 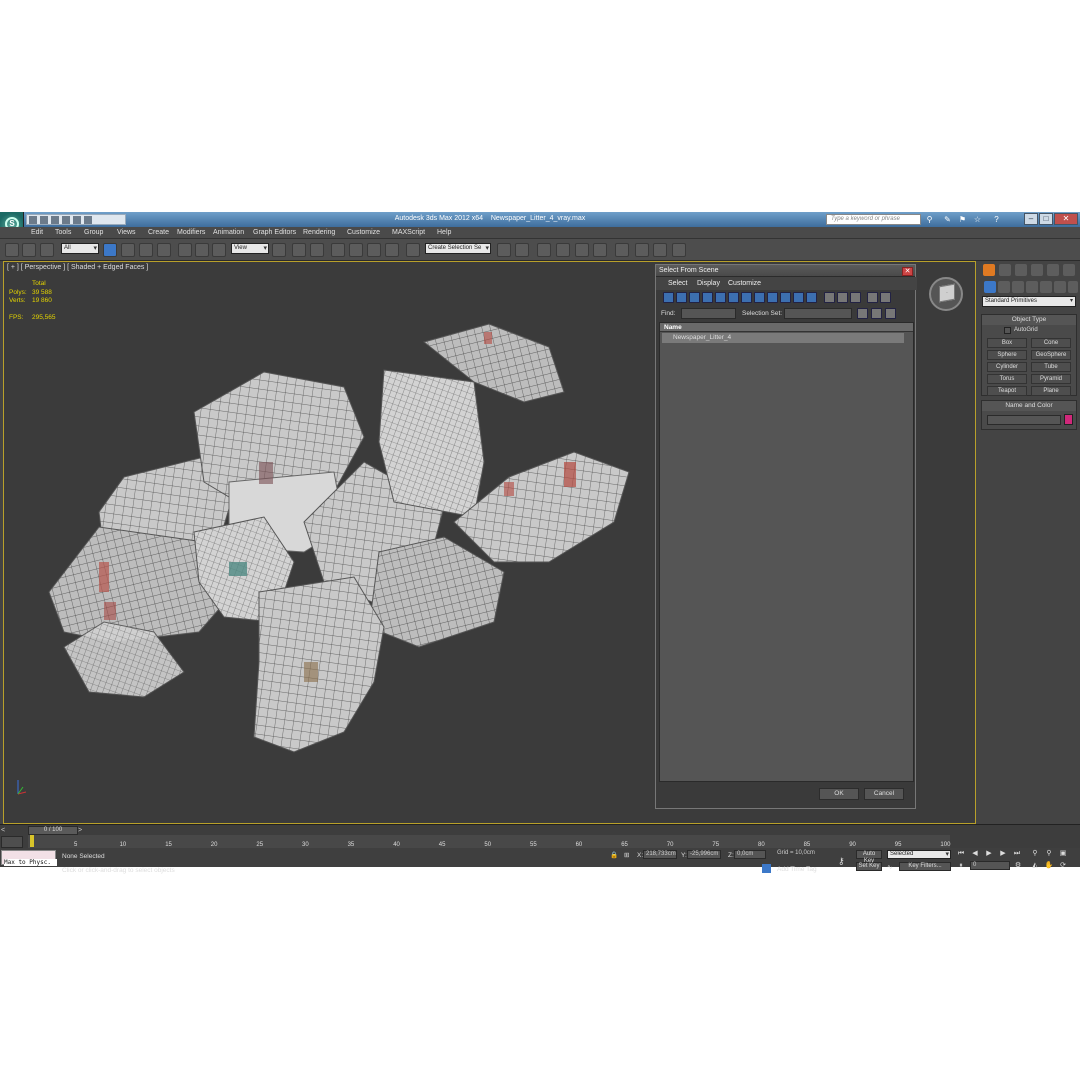 I want to click on object-color-swatch, so click(x=1068, y=419).